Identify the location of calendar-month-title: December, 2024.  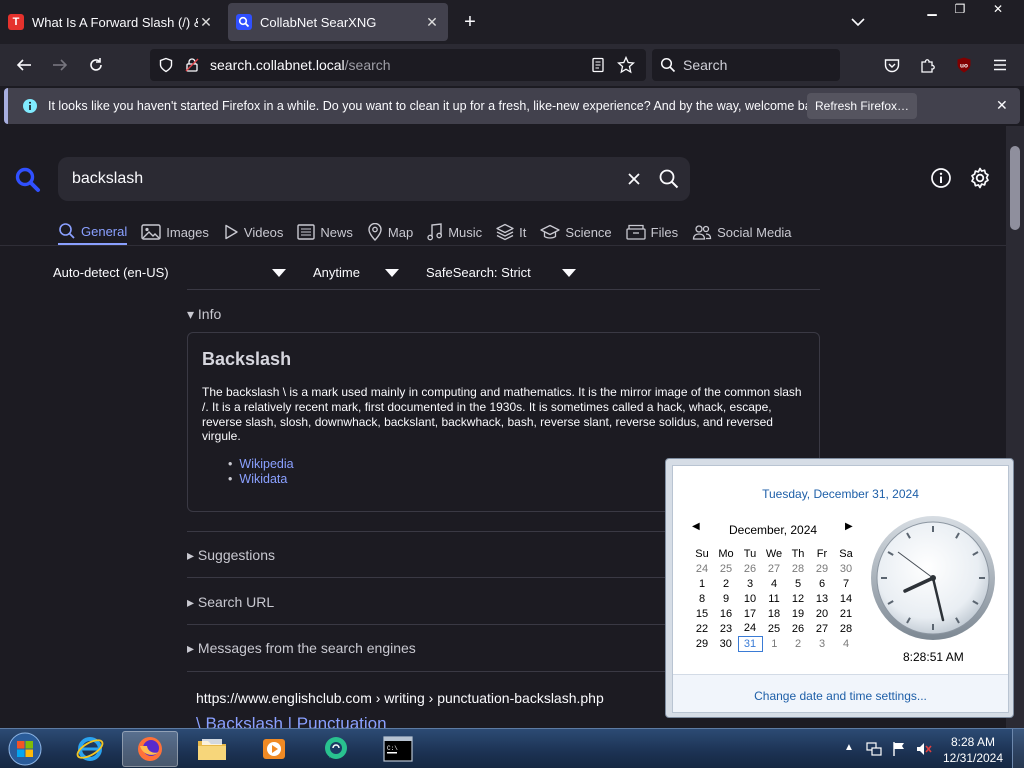
(773, 530).